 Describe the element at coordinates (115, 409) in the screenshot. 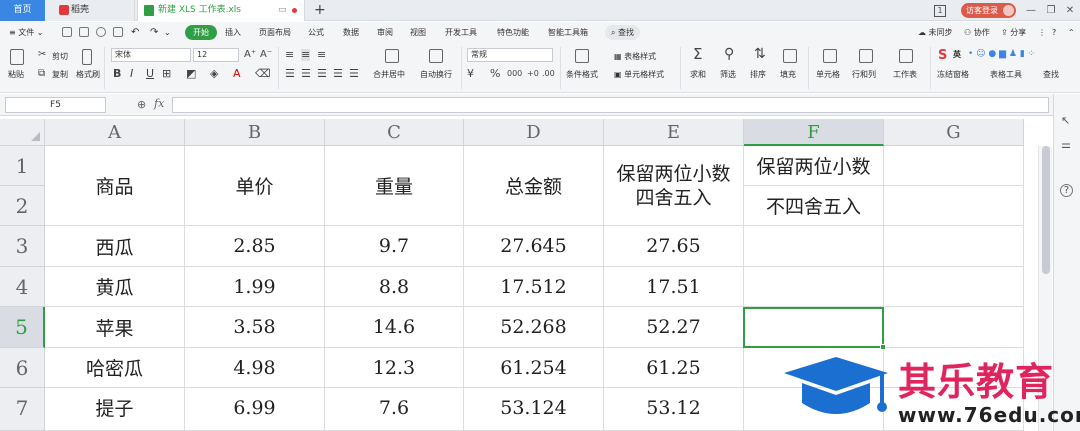

I see `cell-a7: 提子` at that location.